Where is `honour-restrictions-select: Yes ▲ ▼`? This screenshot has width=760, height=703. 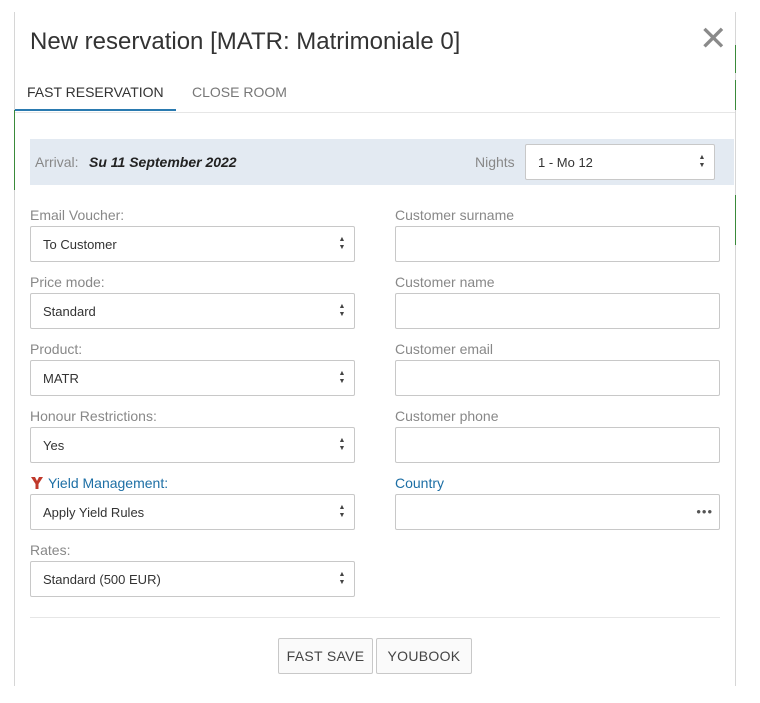 honour-restrictions-select: Yes ▲ ▼ is located at coordinates (192, 445).